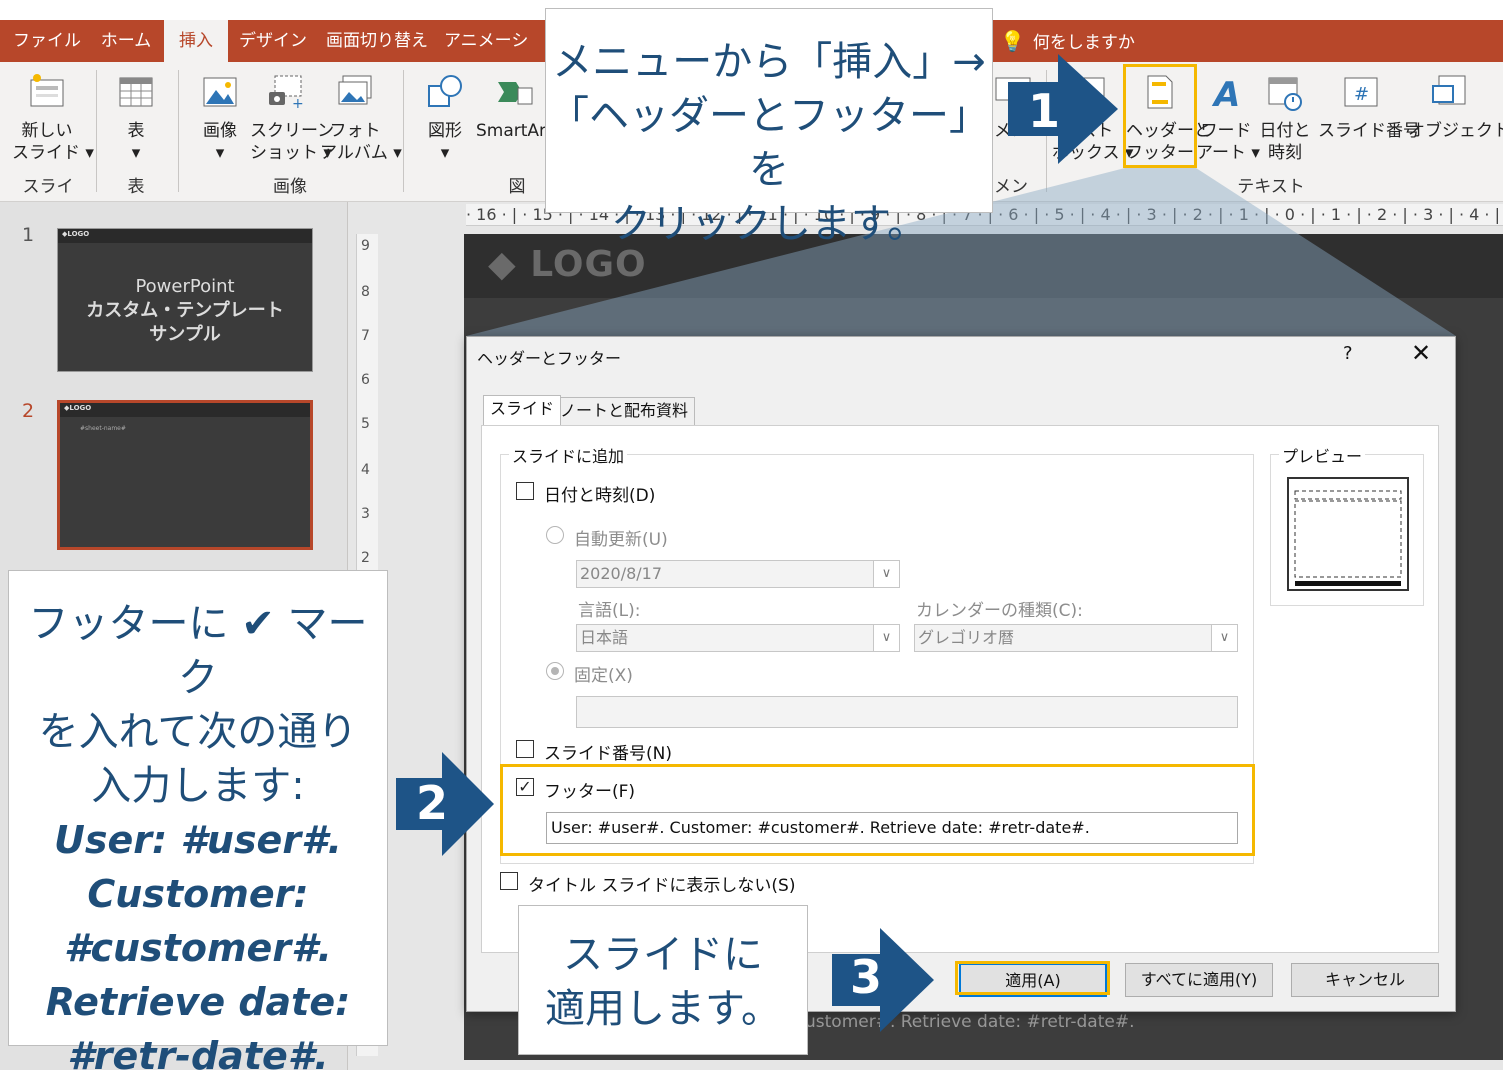  I want to click on date-time-checkbox, so click(525, 491).